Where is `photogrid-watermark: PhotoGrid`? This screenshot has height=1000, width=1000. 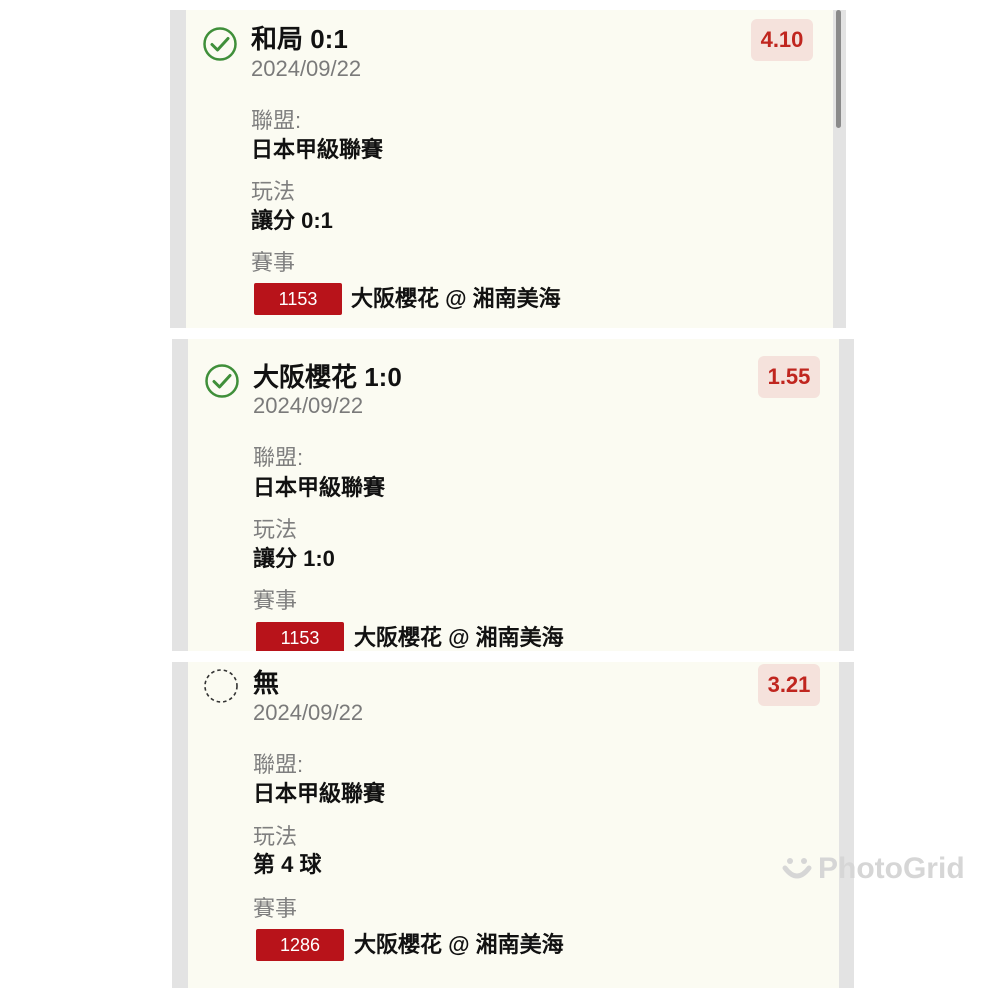 photogrid-watermark: PhotoGrid is located at coordinates (873, 869).